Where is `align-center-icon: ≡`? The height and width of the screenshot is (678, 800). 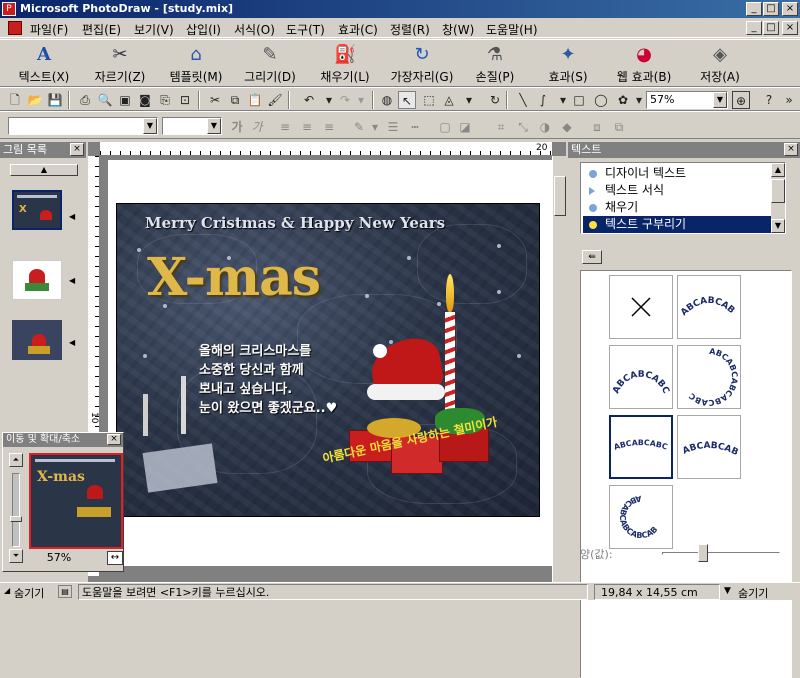 align-center-icon: ≡ is located at coordinates (307, 127).